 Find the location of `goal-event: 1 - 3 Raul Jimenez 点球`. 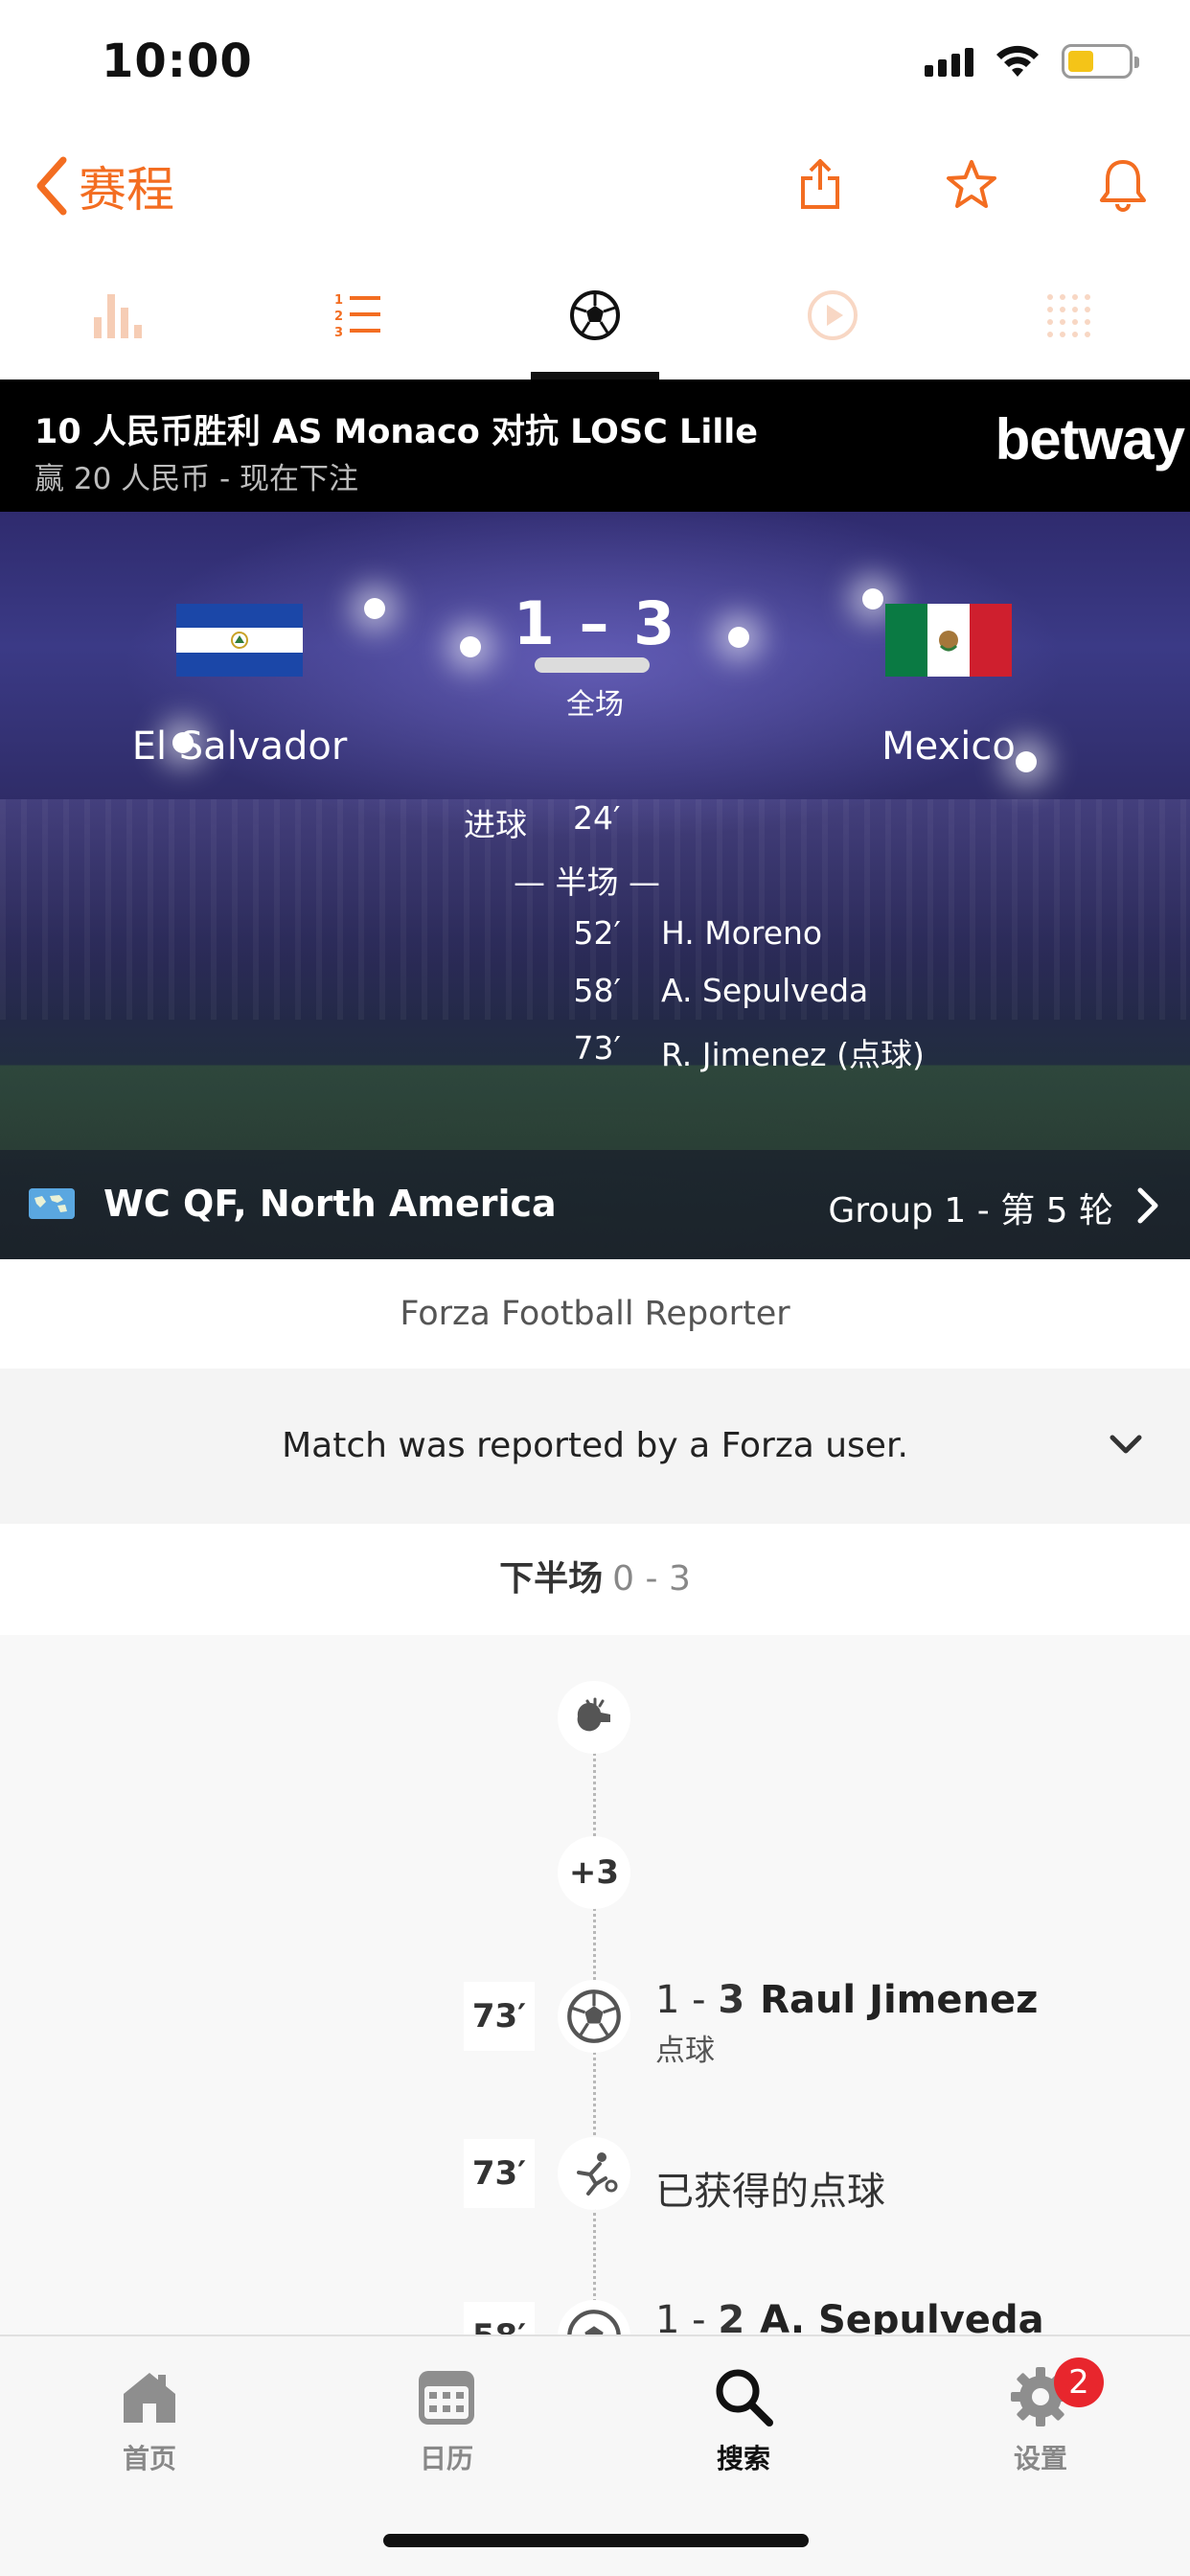

goal-event: 1 - 3 Raul Jimenez 点球 is located at coordinates (847, 2023).